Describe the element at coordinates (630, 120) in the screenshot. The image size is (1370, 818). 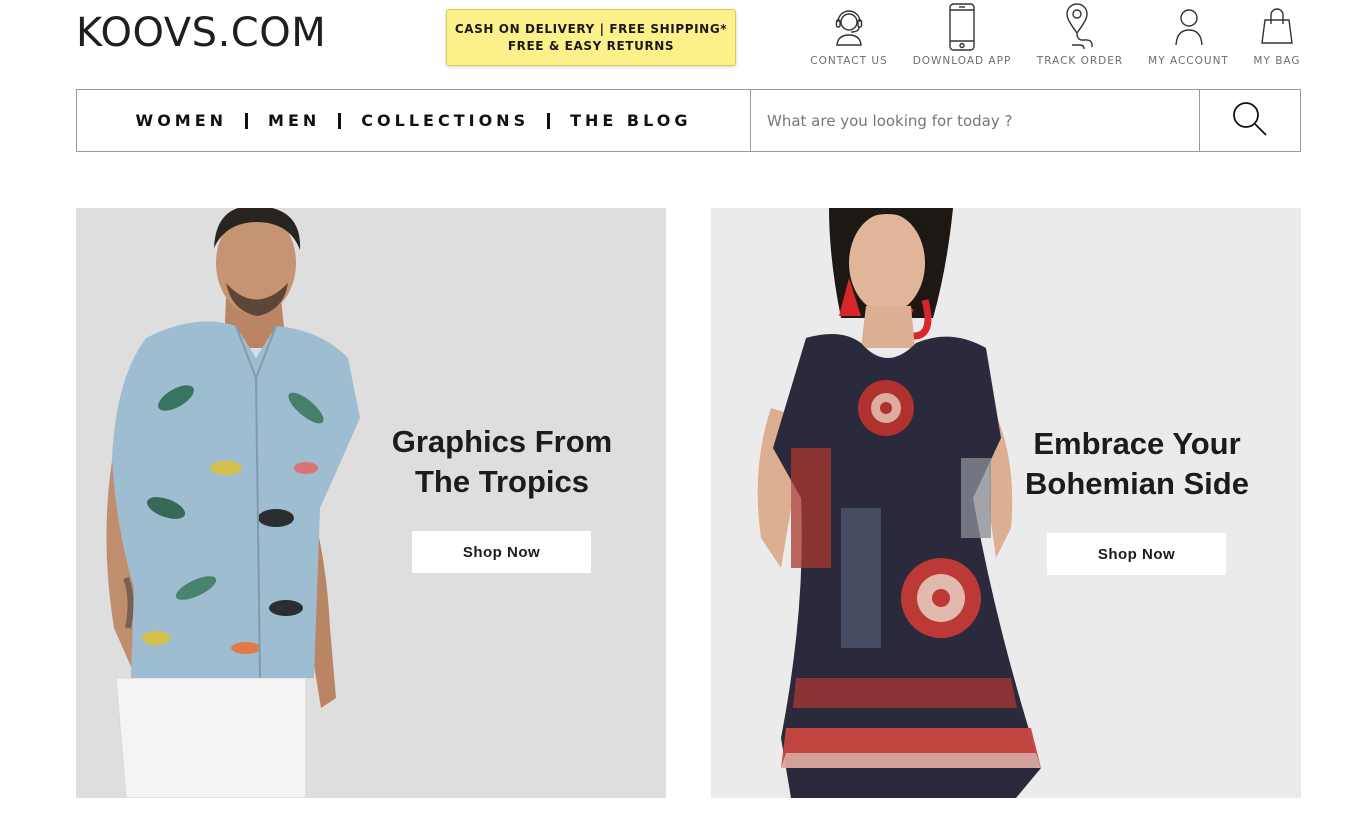
I see `nav-the-blog: THE BLOG` at that location.